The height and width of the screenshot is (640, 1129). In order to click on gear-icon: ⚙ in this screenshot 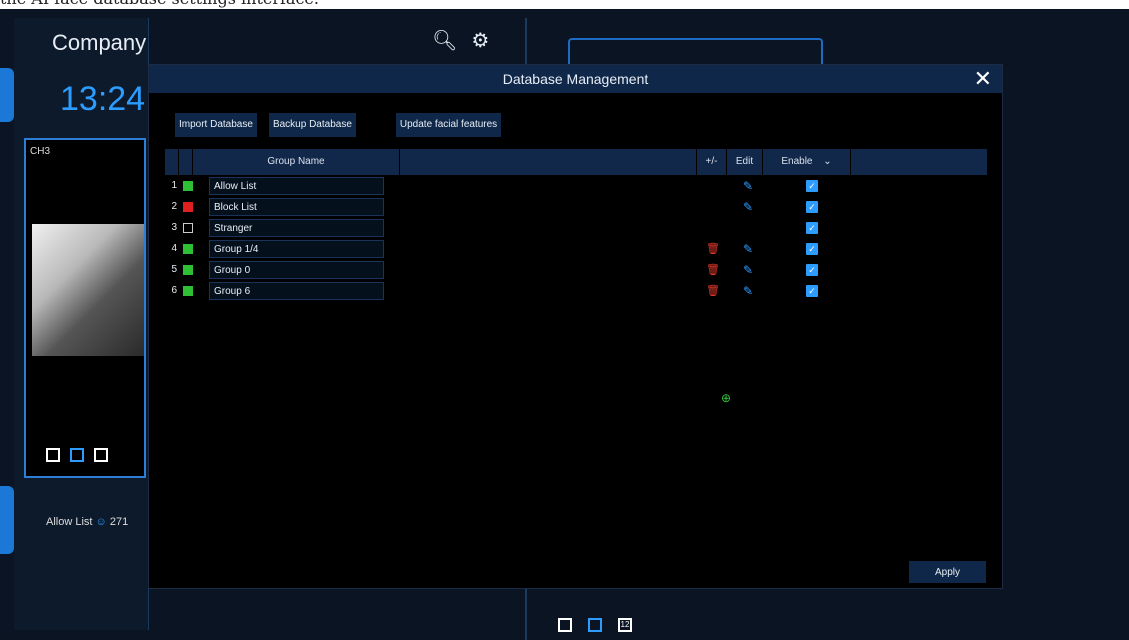, I will do `click(480, 40)`.